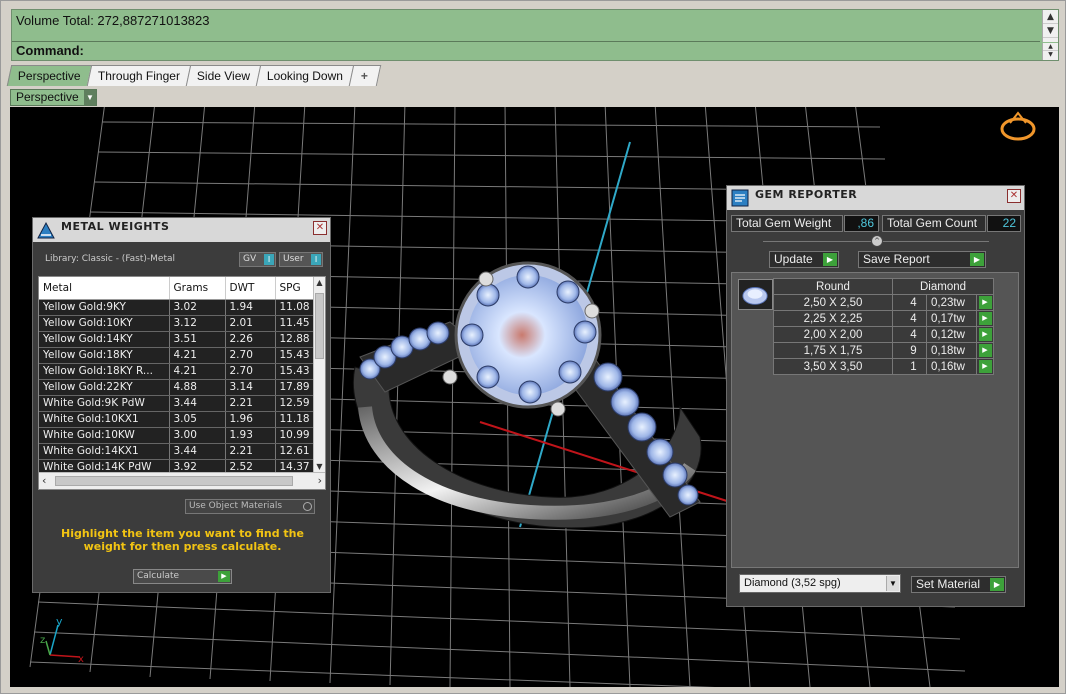 This screenshot has height=694, width=1066. What do you see at coordinates (526, 51) in the screenshot?
I see `command-prompt: Command:` at bounding box center [526, 51].